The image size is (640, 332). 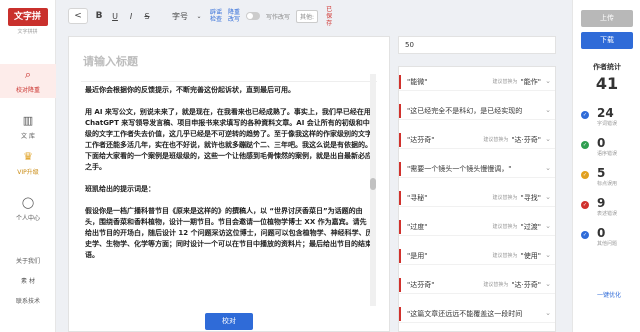 What do you see at coordinates (601, 173) in the screenshot?
I see `stat-count: 5` at bounding box center [601, 173].